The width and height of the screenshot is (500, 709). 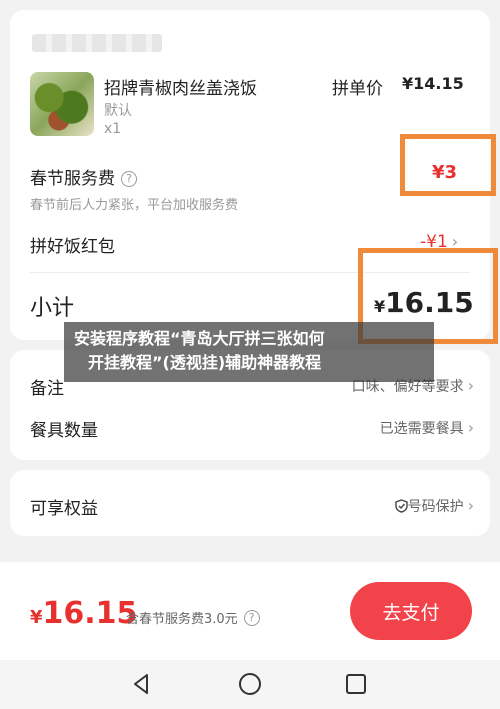 What do you see at coordinates (433, 83) in the screenshot?
I see `group-price-value: ¥14.15` at bounding box center [433, 83].